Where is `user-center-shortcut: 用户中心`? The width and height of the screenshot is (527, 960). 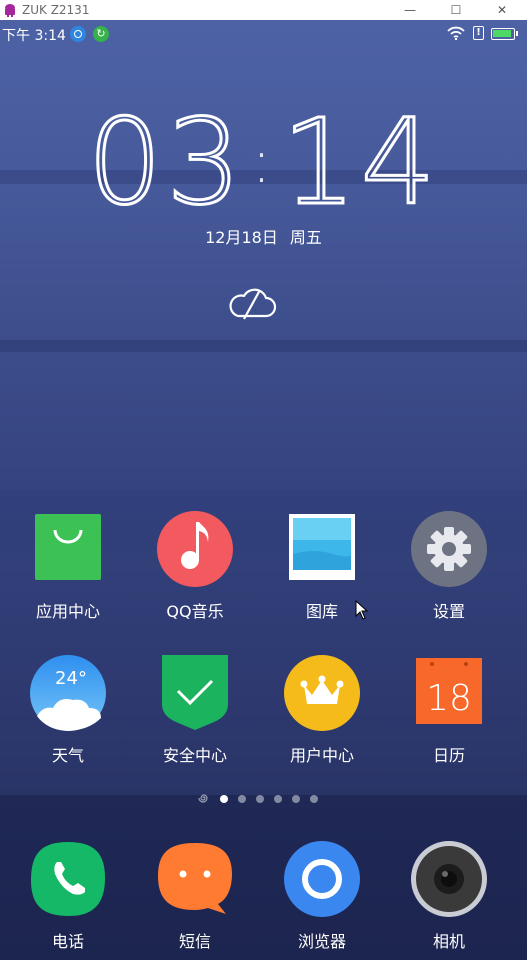
user-center-shortcut: 用户中心 is located at coordinates (322, 710).